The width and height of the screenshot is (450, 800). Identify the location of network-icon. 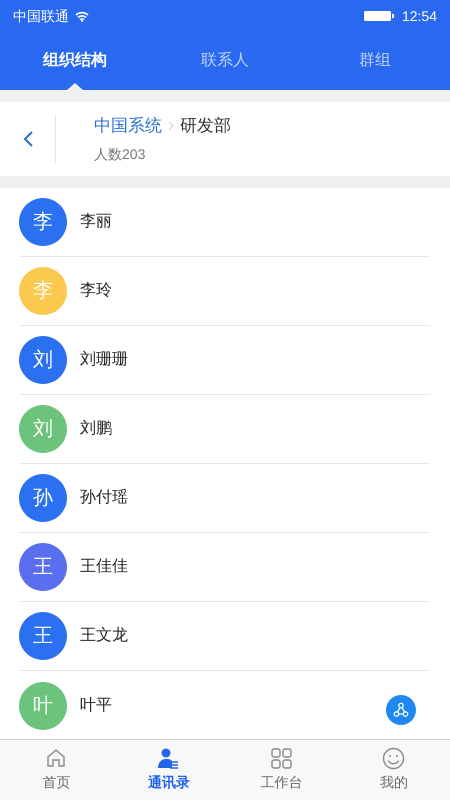
(401, 710).